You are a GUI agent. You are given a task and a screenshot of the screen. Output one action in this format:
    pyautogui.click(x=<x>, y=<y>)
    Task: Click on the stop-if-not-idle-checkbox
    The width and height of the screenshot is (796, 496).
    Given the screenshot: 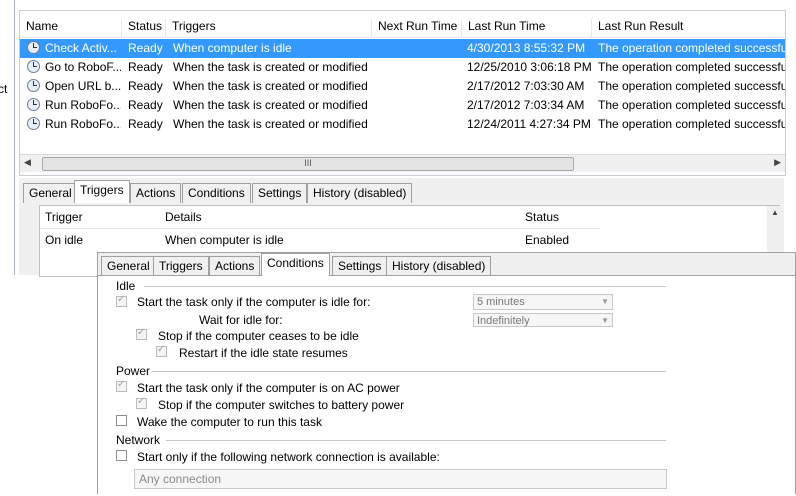 What is the action you would take?
    pyautogui.click(x=141, y=333)
    